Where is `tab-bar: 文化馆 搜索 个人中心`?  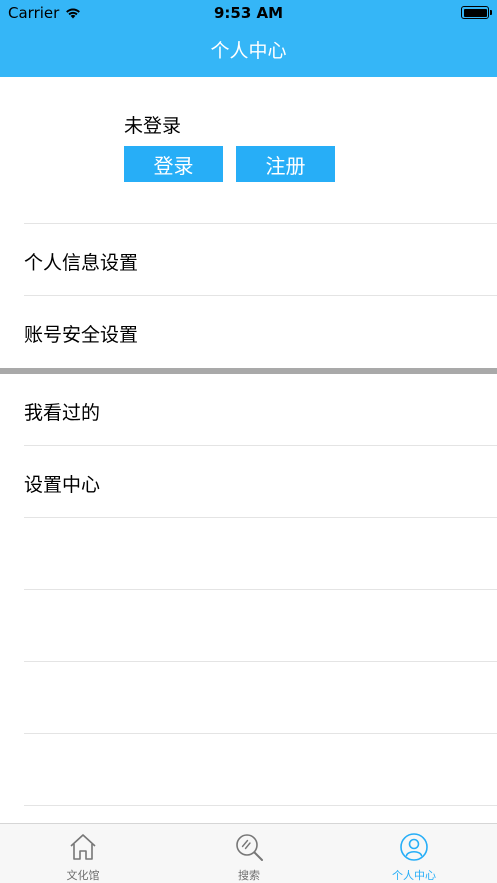
tab-bar: 文化馆 搜索 个人中心 is located at coordinates (248, 853).